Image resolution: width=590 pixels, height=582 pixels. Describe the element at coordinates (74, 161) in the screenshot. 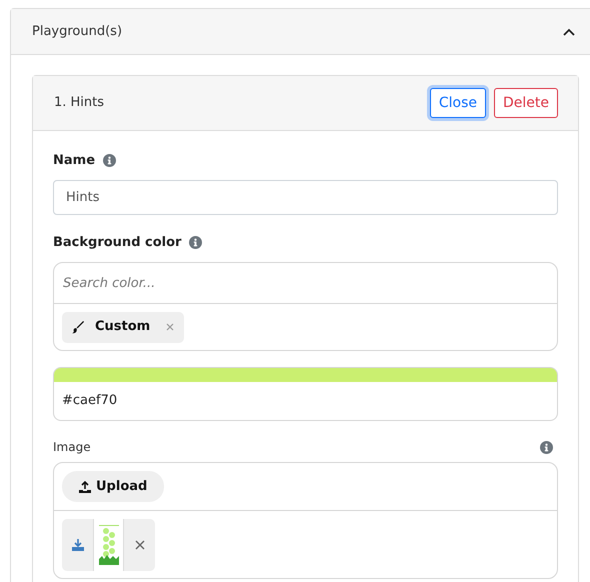

I see `field-label: Name` at that location.